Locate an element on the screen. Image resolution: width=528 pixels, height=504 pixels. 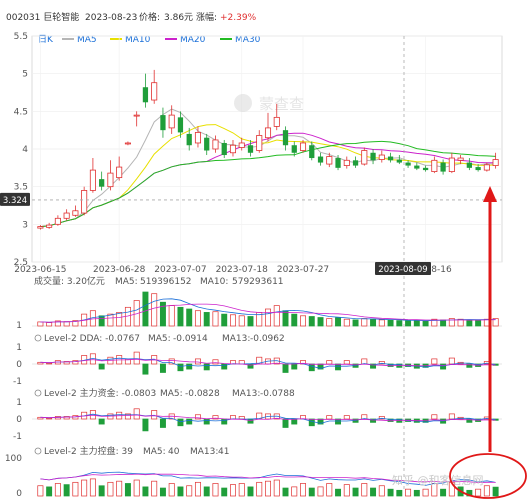
volume-ma5-label: MA5: is located at coordinates (126, 282).